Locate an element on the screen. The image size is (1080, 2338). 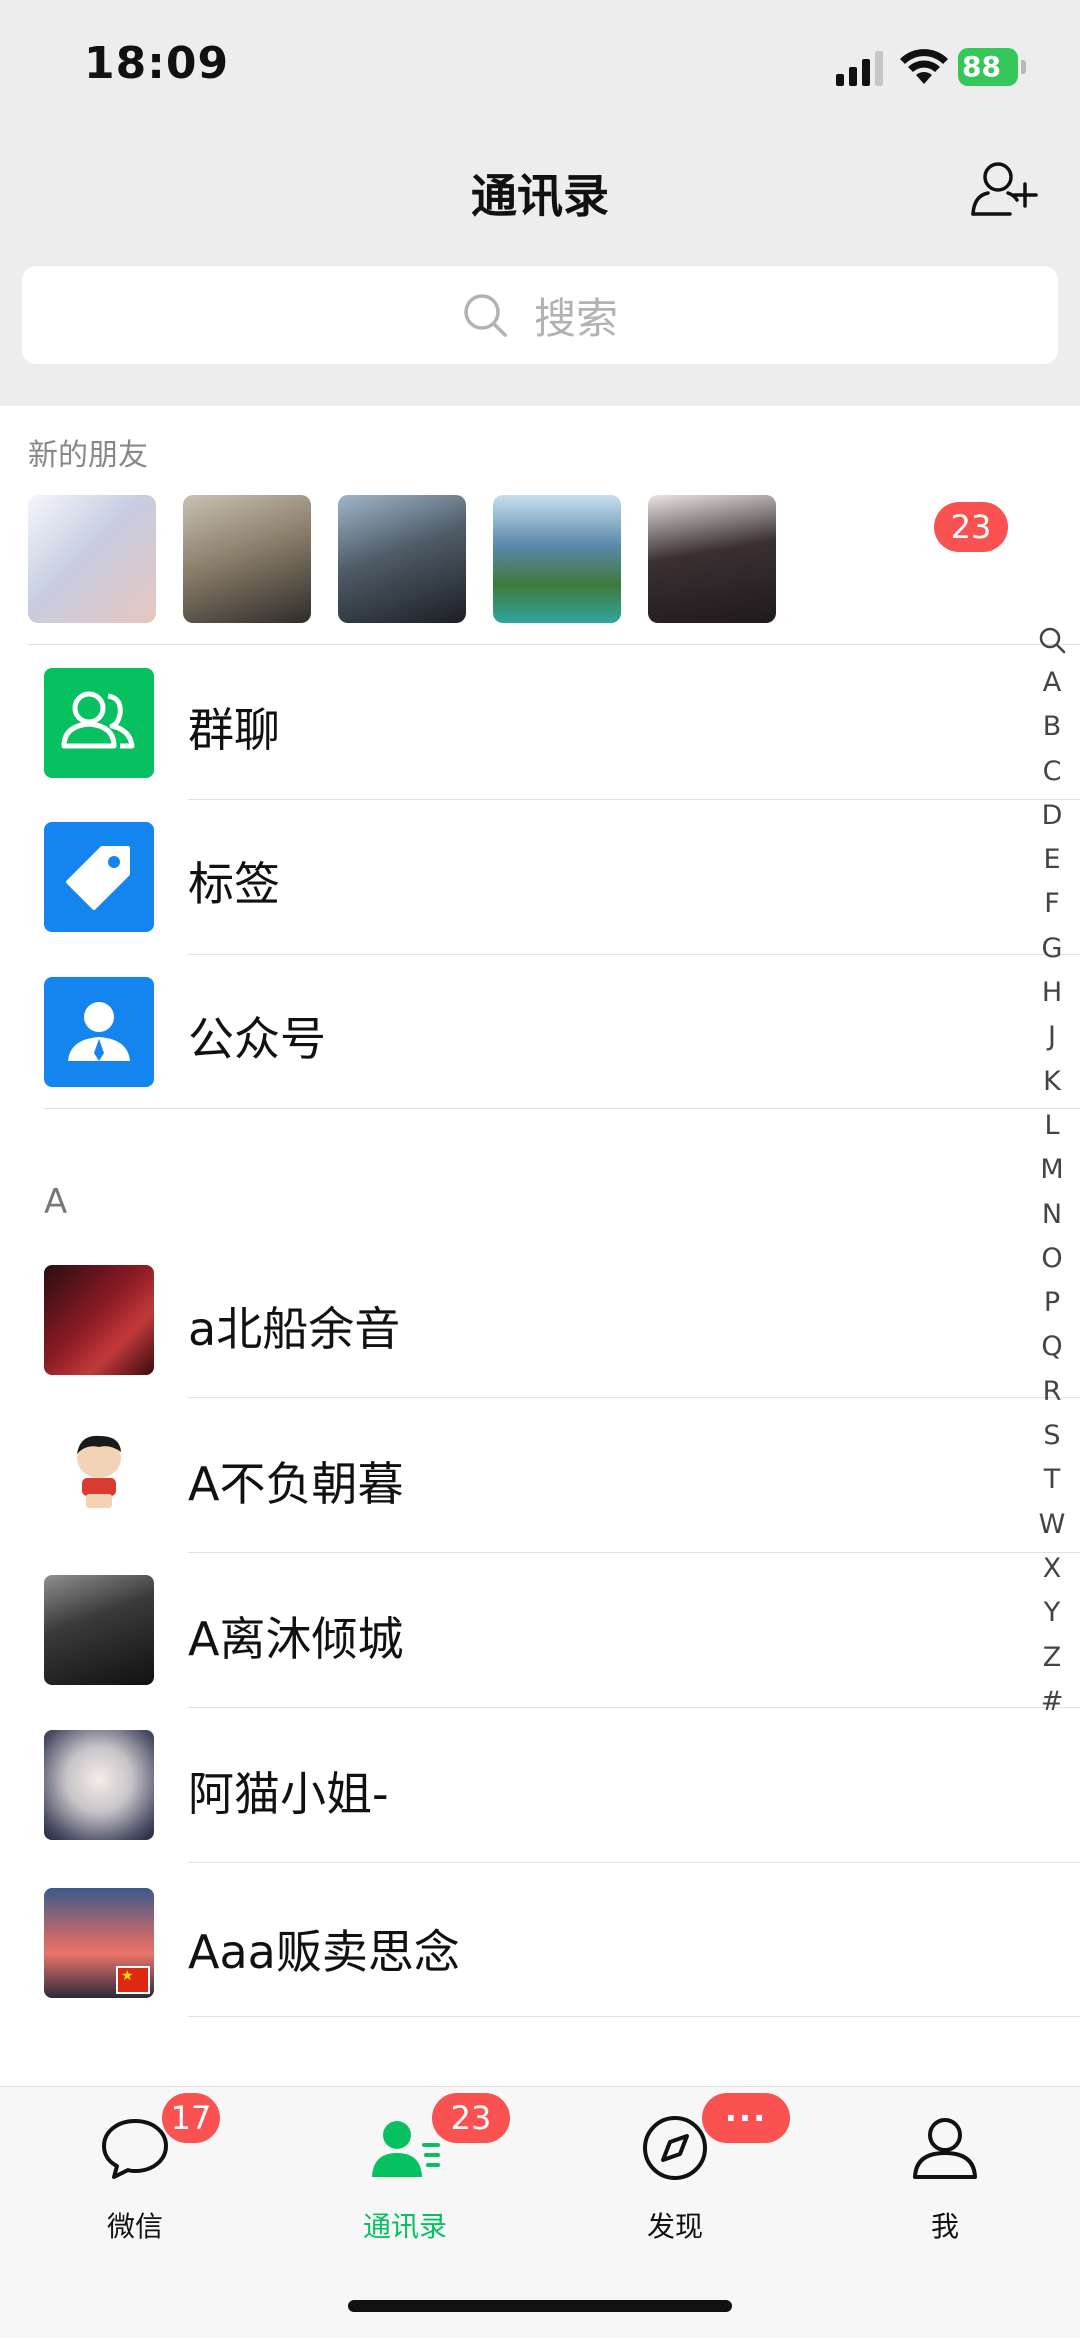
index-letter: T is located at coordinates (1052, 1480).